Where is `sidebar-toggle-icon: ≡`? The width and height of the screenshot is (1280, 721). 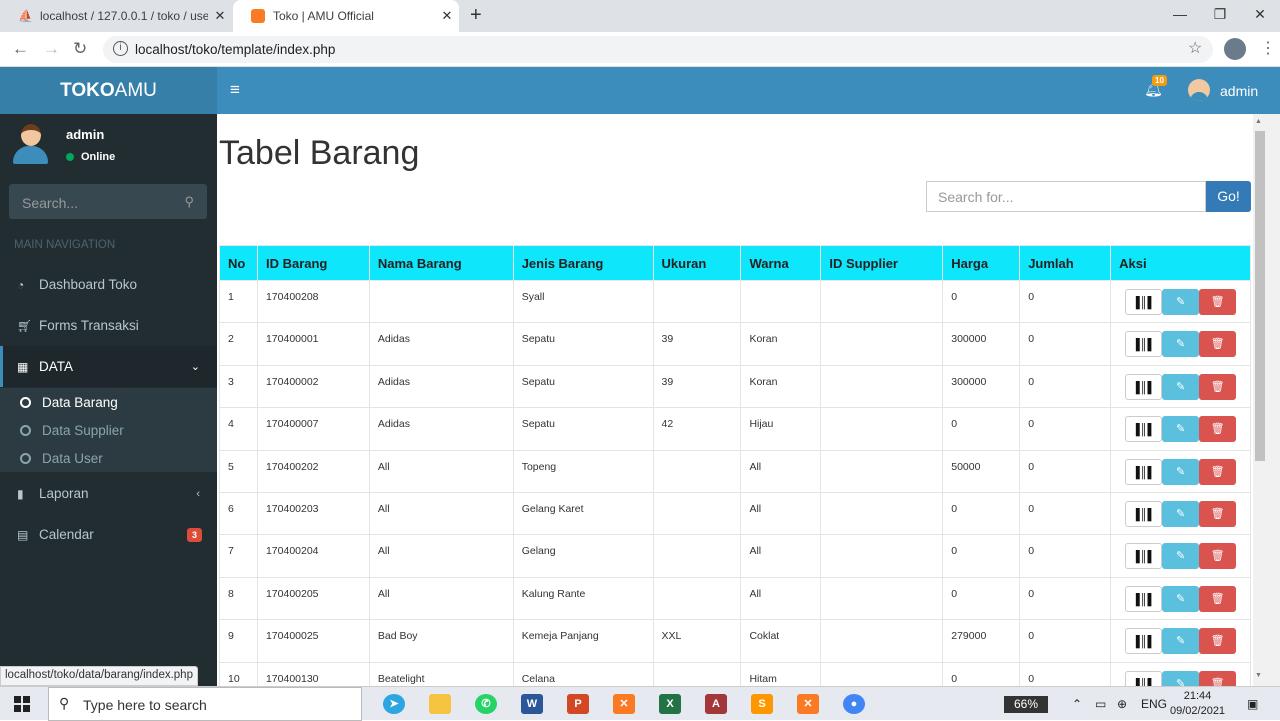 sidebar-toggle-icon: ≡ is located at coordinates (235, 90).